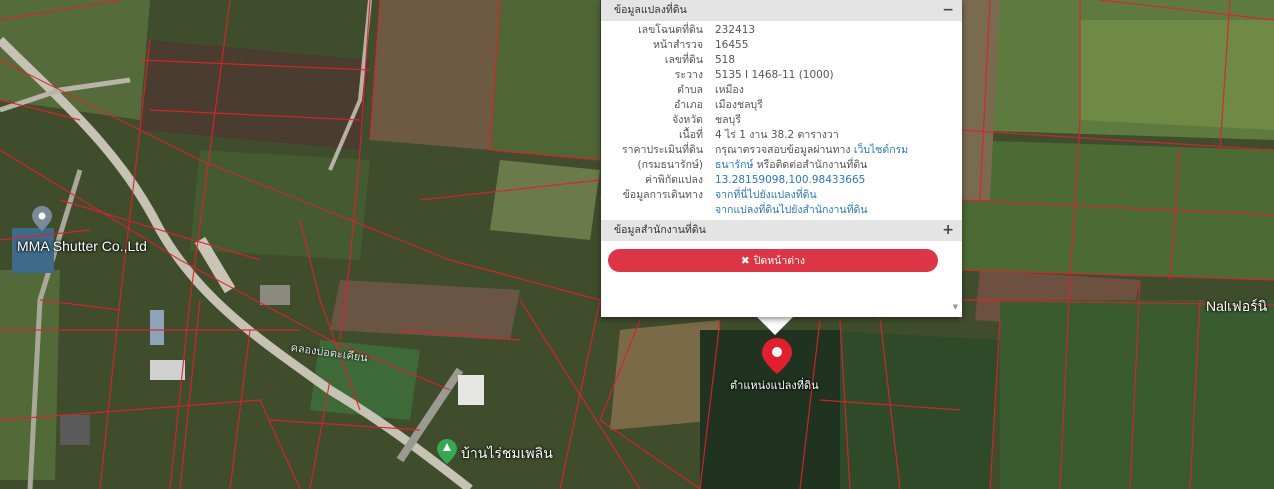  I want to click on collapse-icon: −, so click(948, 10).